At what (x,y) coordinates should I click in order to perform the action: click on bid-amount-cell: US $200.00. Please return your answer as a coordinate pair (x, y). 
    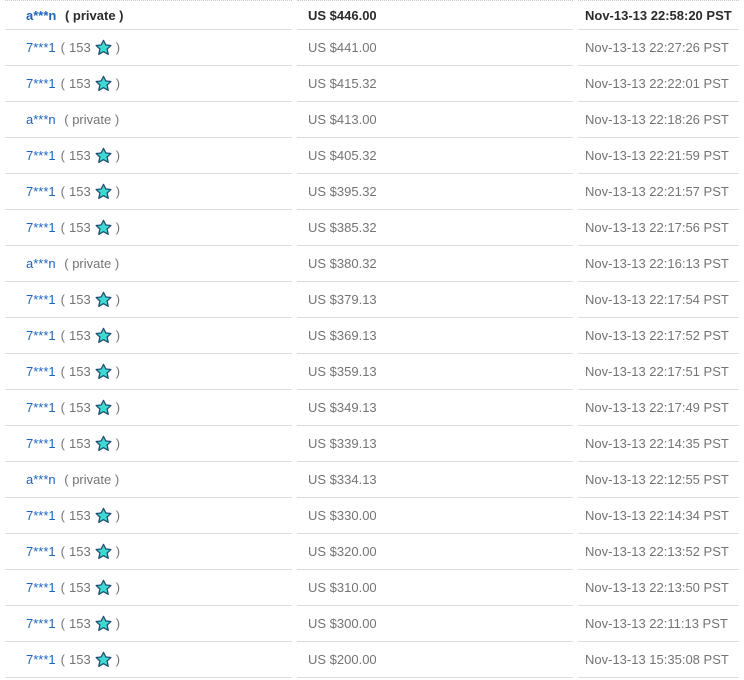
    Looking at the image, I should click on (435, 660).